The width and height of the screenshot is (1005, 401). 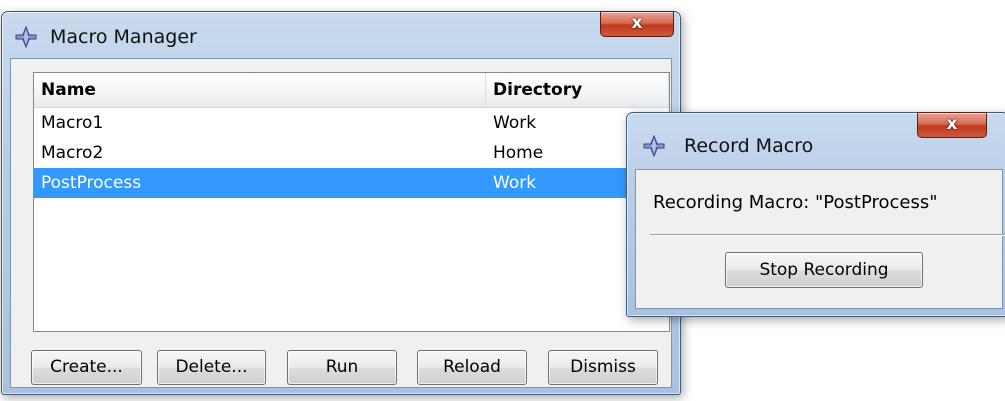 What do you see at coordinates (577, 90) in the screenshot?
I see `column-header-directory: Directory` at bounding box center [577, 90].